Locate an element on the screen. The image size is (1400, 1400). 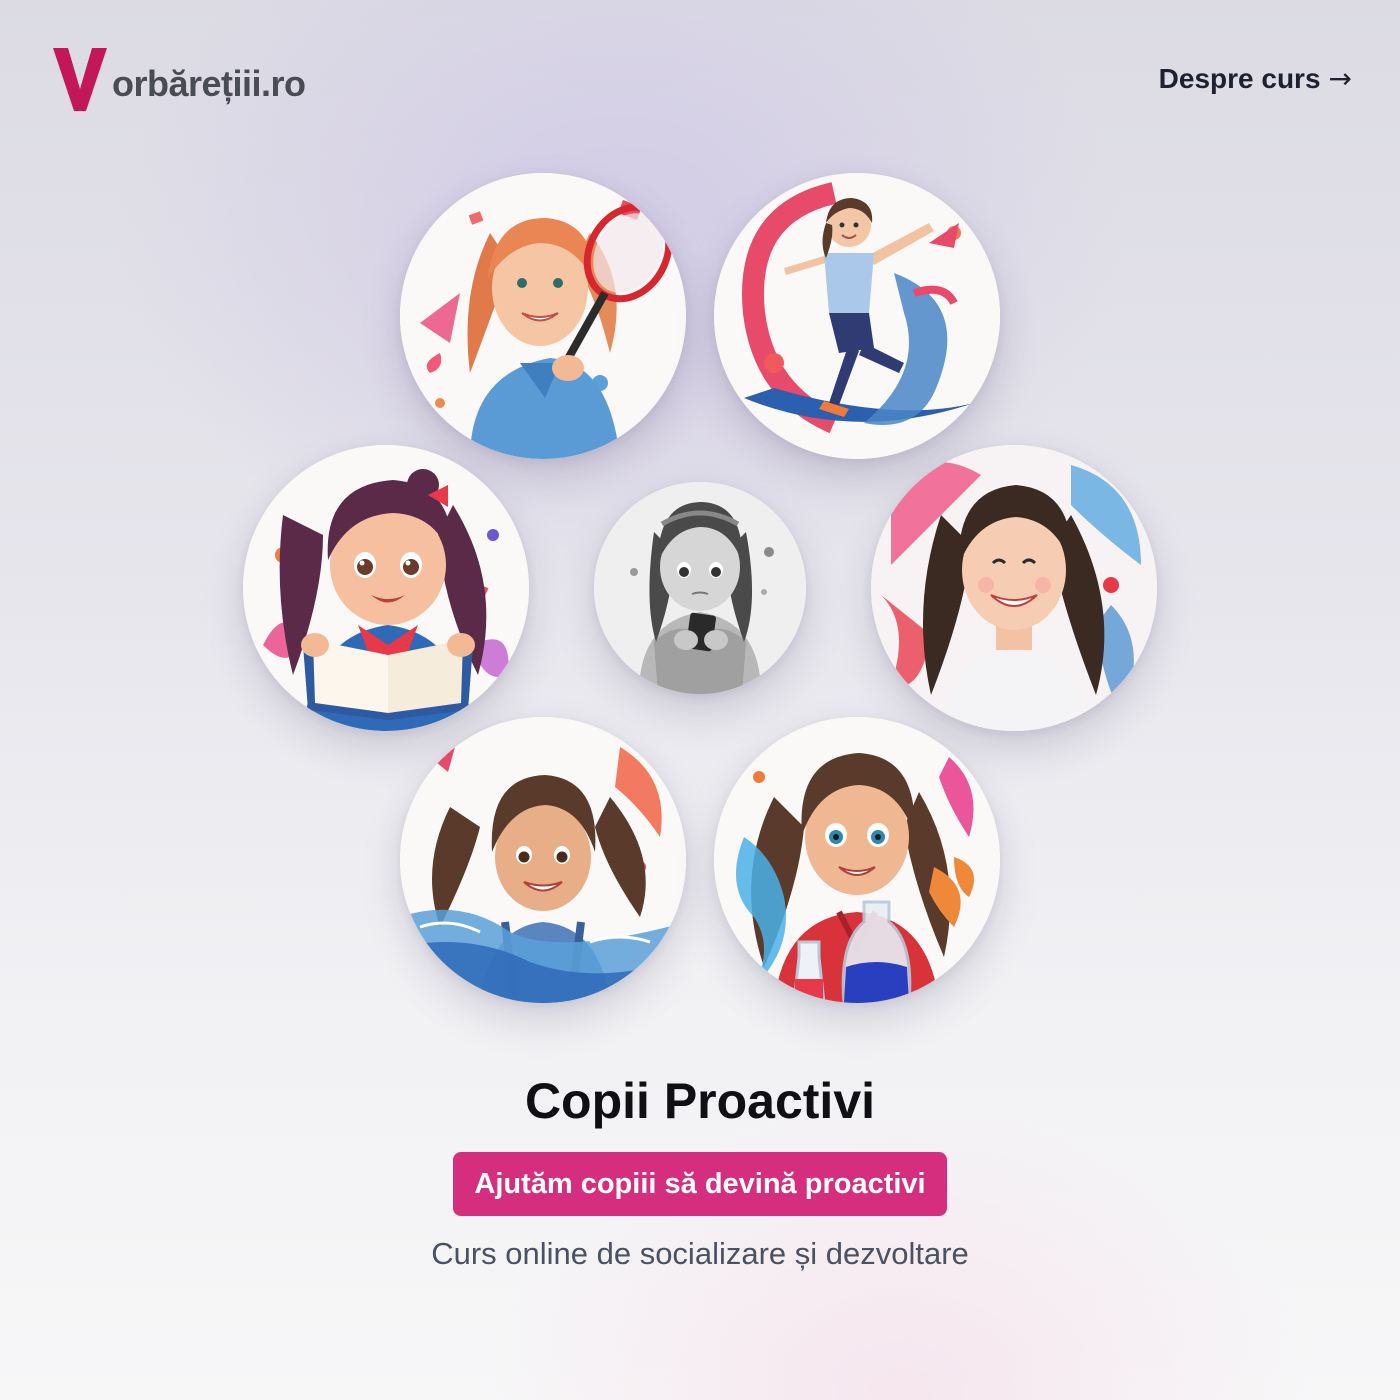
girl-science-experiment-illustration is located at coordinates (857, 860).